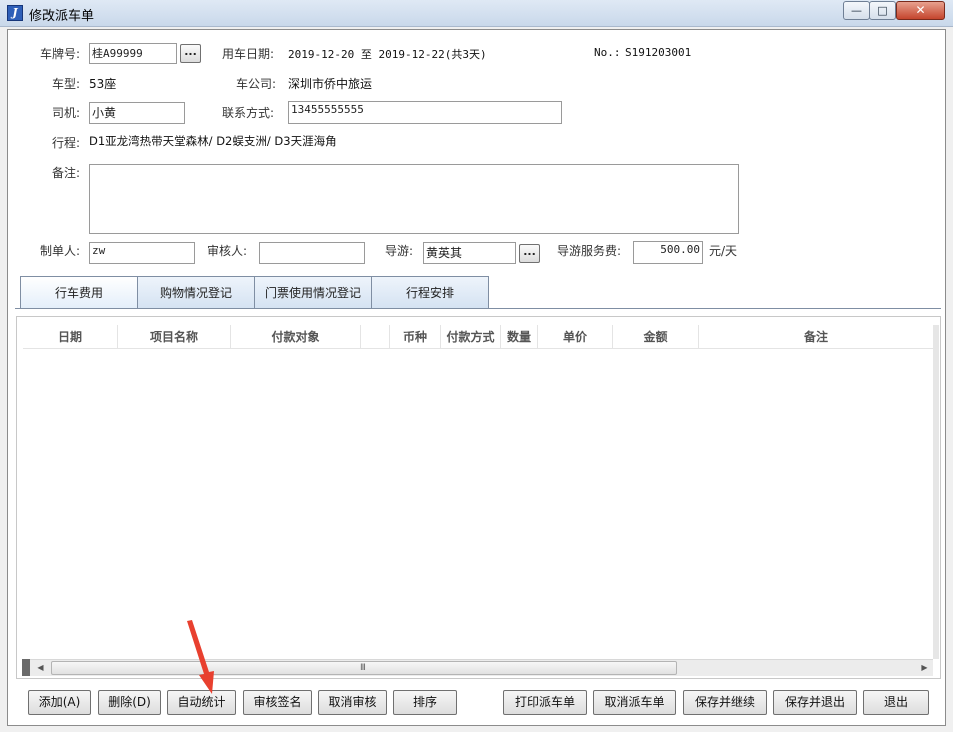 This screenshot has width=953, height=732. I want to click on exit-button: 退出, so click(896, 702).